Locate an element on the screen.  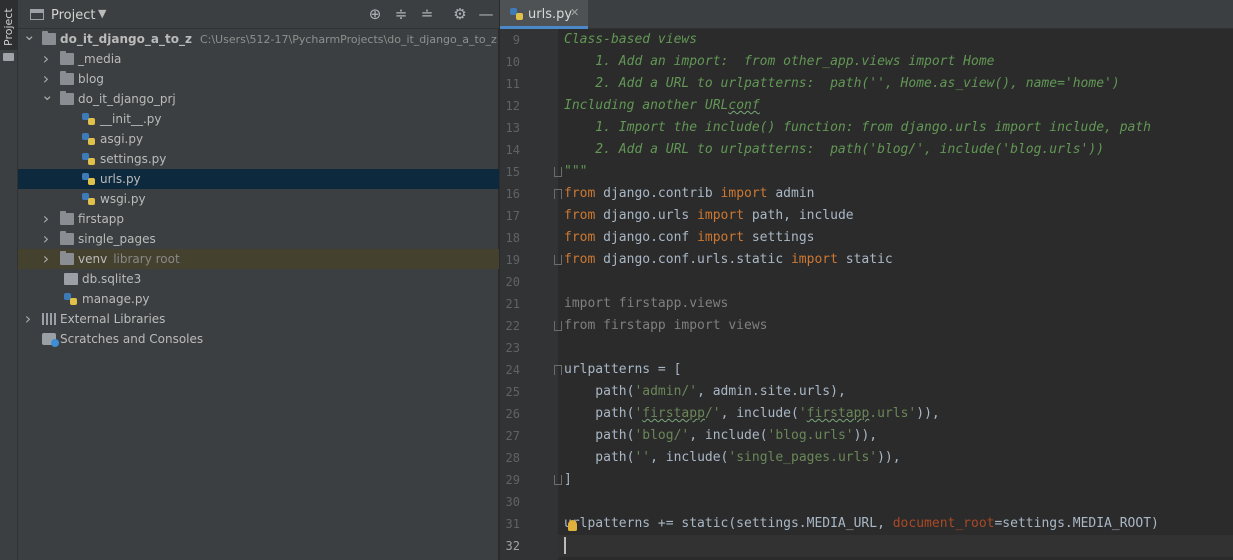
code-line is located at coordinates (895, 546).